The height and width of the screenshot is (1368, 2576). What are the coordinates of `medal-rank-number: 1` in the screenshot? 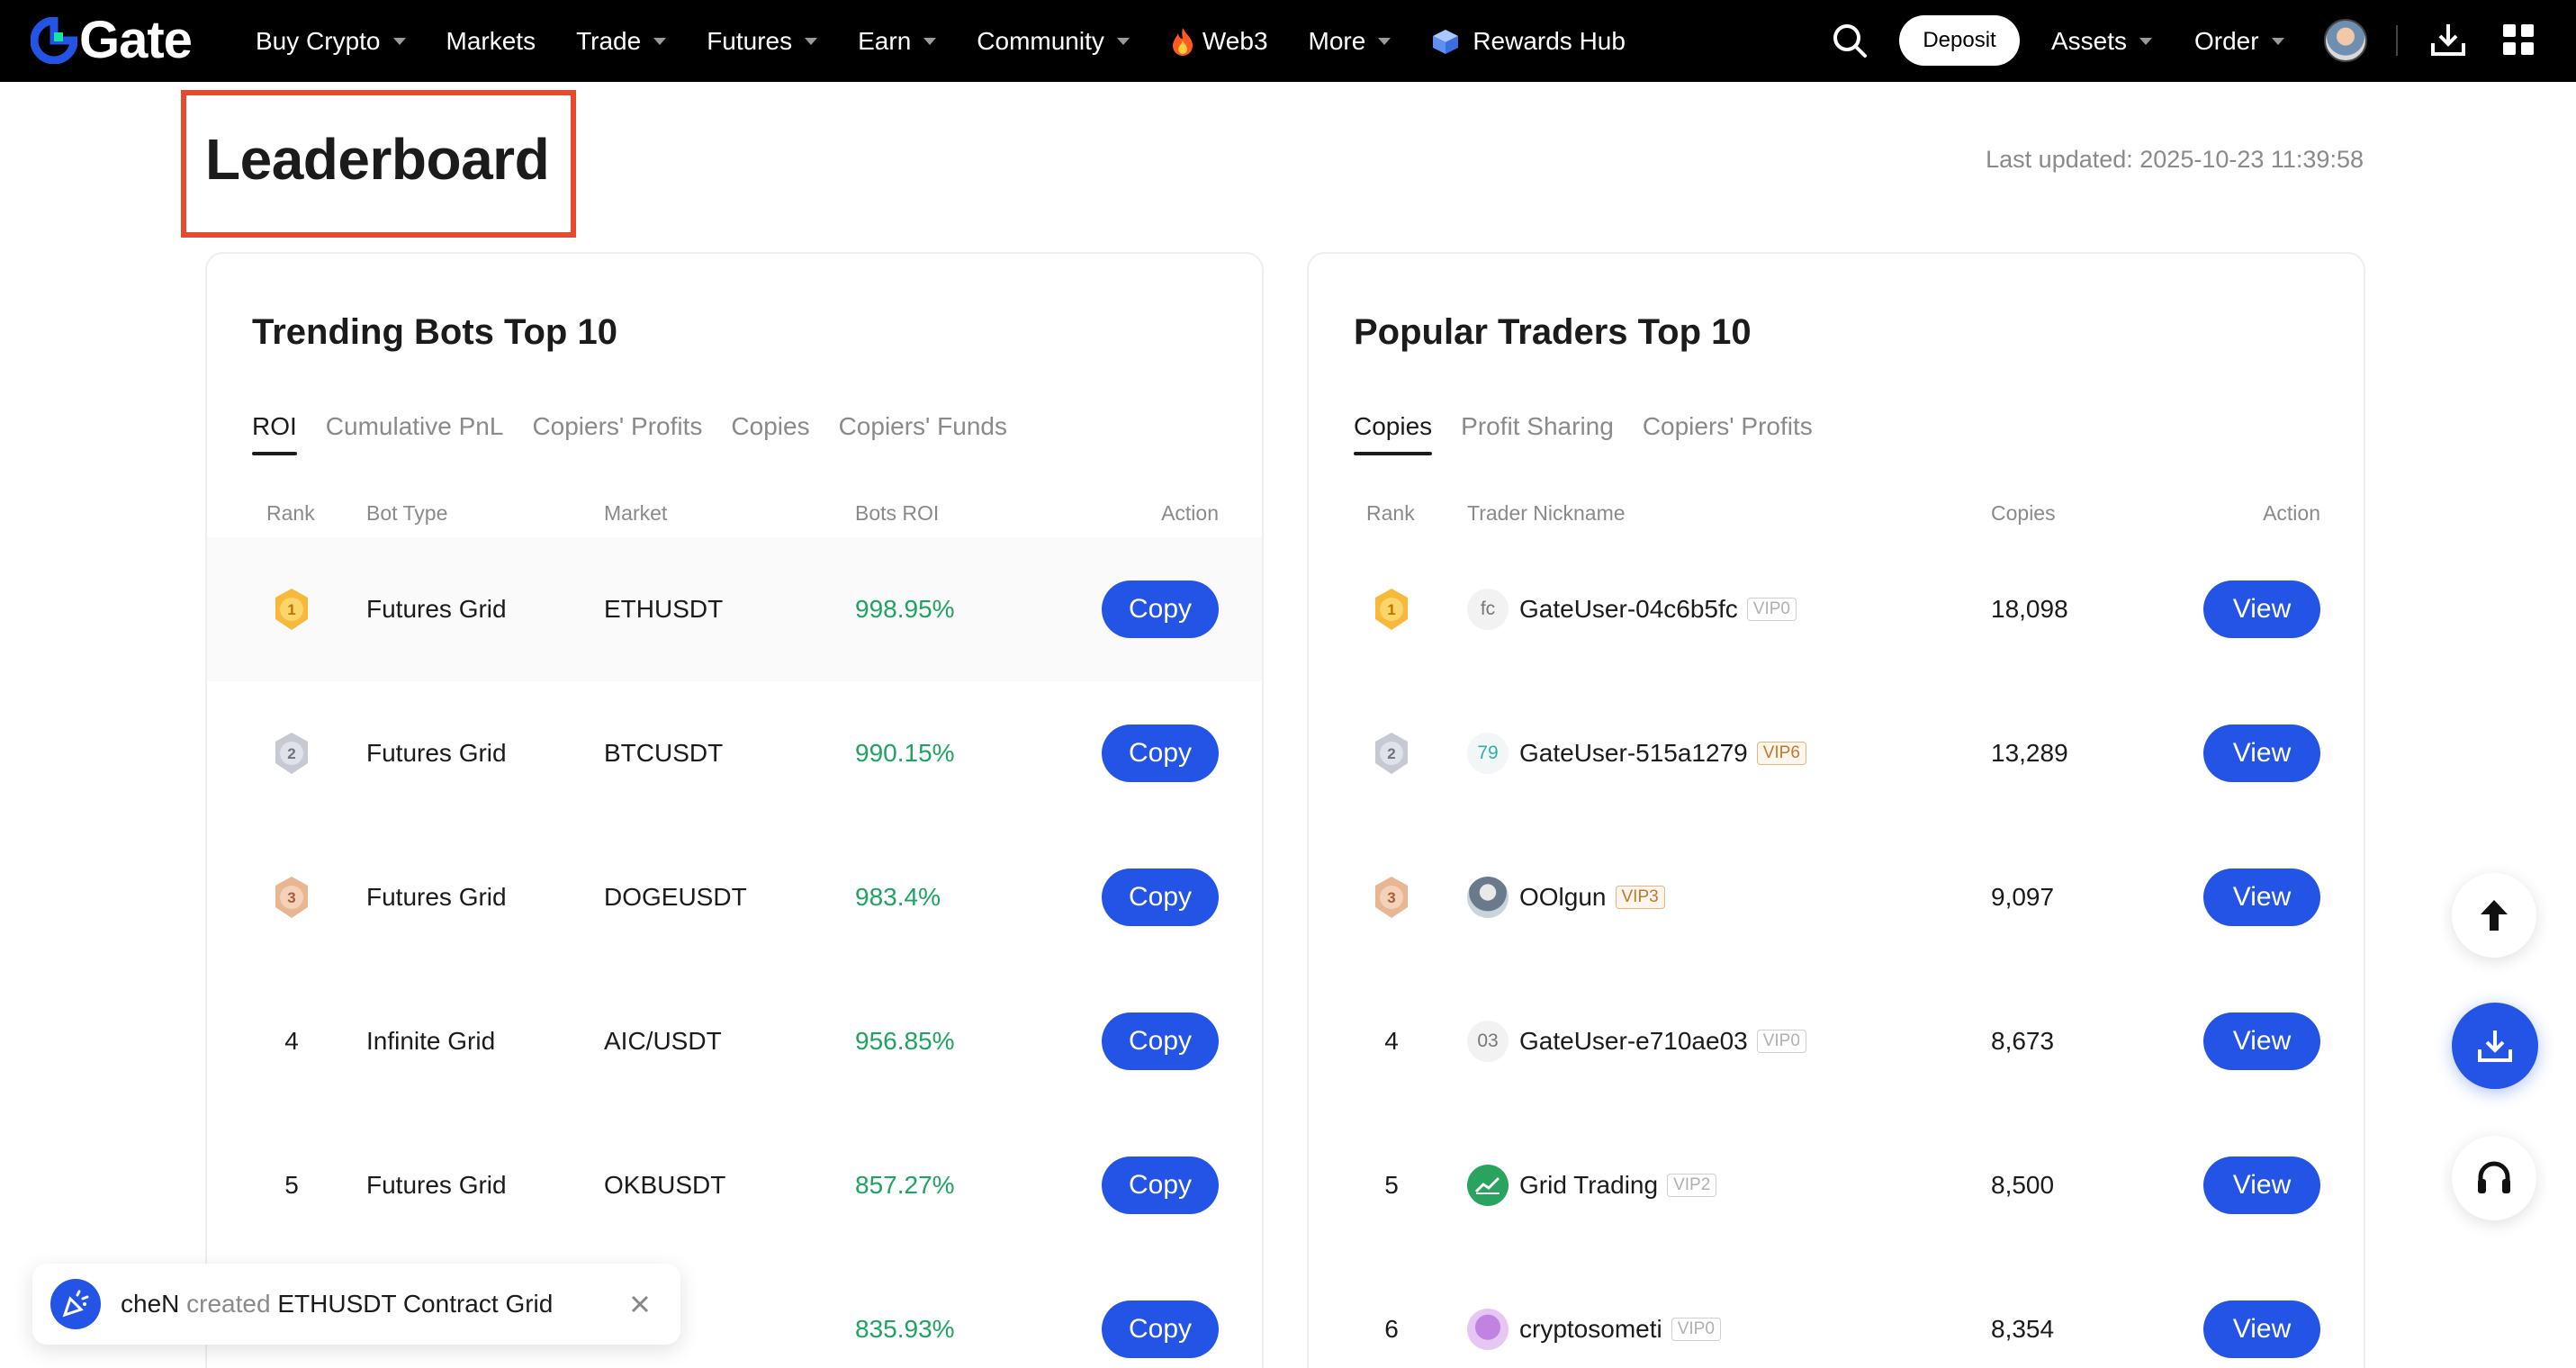 It's located at (1391, 610).